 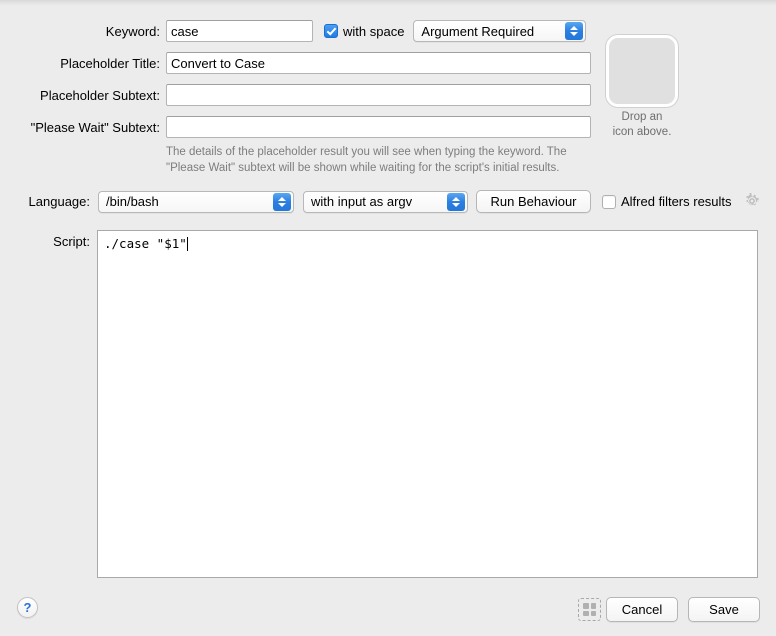 What do you see at coordinates (95, 127) in the screenshot?
I see `please-wait-subtext-label: "Please Wait" Subtext:` at bounding box center [95, 127].